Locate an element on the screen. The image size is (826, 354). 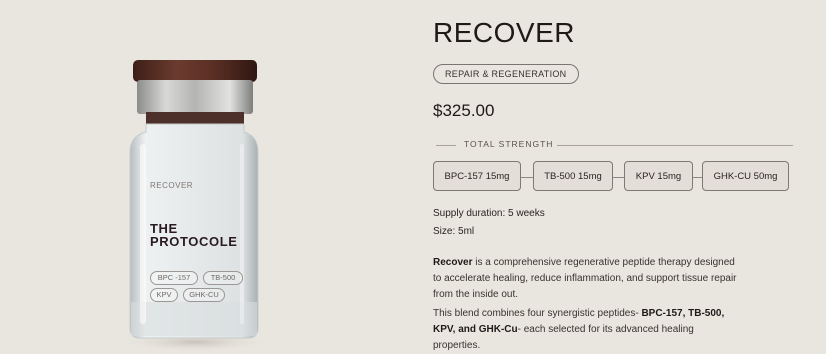
category-badge: REPAIR & REGENERATION is located at coordinates (506, 74).